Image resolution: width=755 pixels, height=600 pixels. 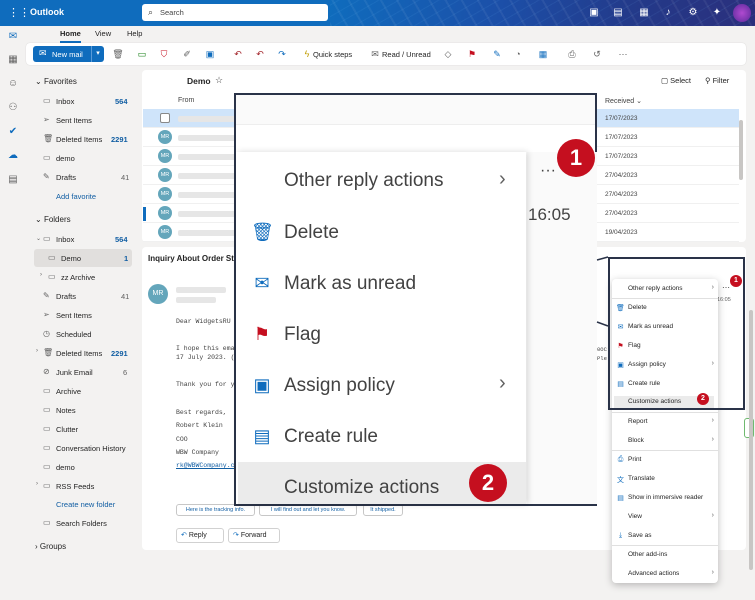 What do you see at coordinates (165, 118) in the screenshot?
I see `row-checkbox` at bounding box center [165, 118].